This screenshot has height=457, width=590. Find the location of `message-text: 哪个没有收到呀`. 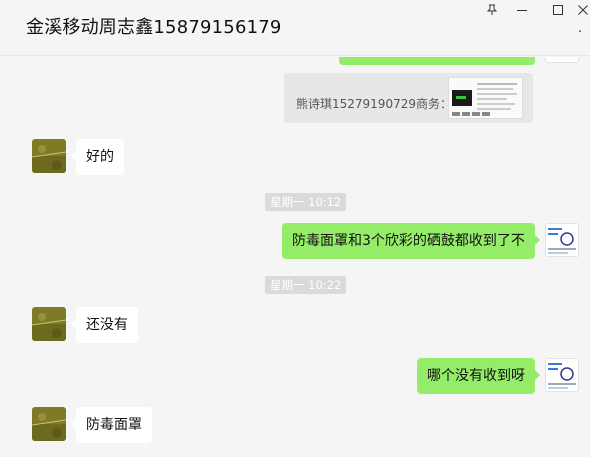

message-text: 哪个没有收到呀 is located at coordinates (476, 376).